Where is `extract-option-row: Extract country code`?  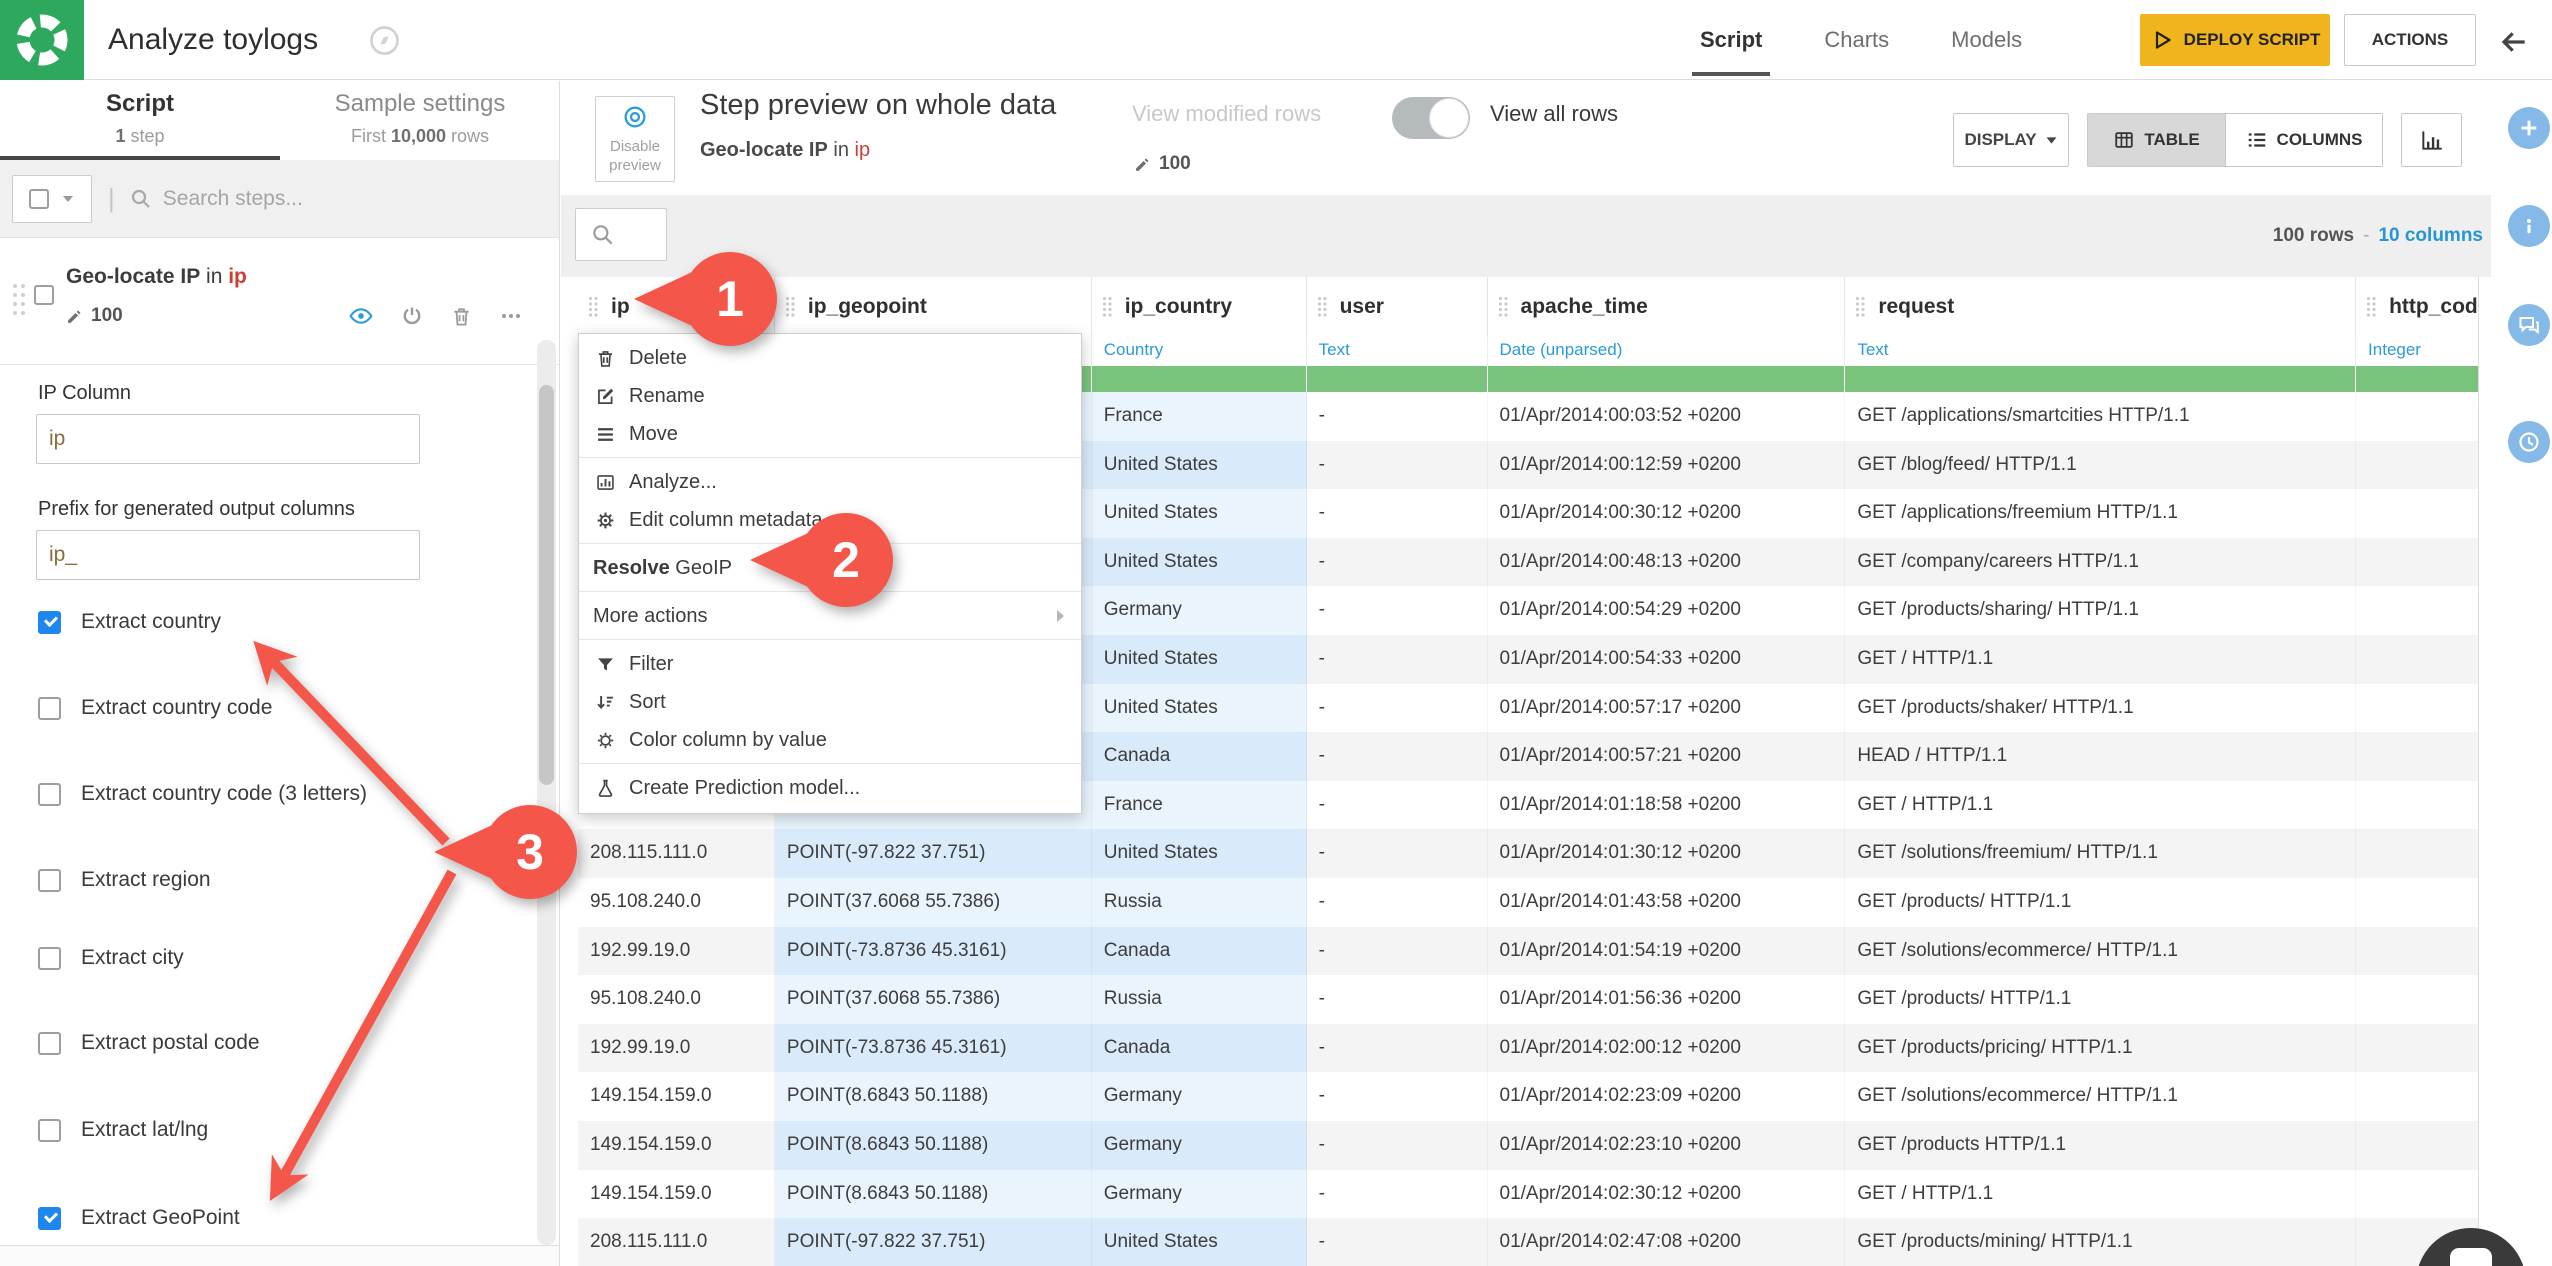 extract-option-row: Extract country code is located at coordinates (155, 708).